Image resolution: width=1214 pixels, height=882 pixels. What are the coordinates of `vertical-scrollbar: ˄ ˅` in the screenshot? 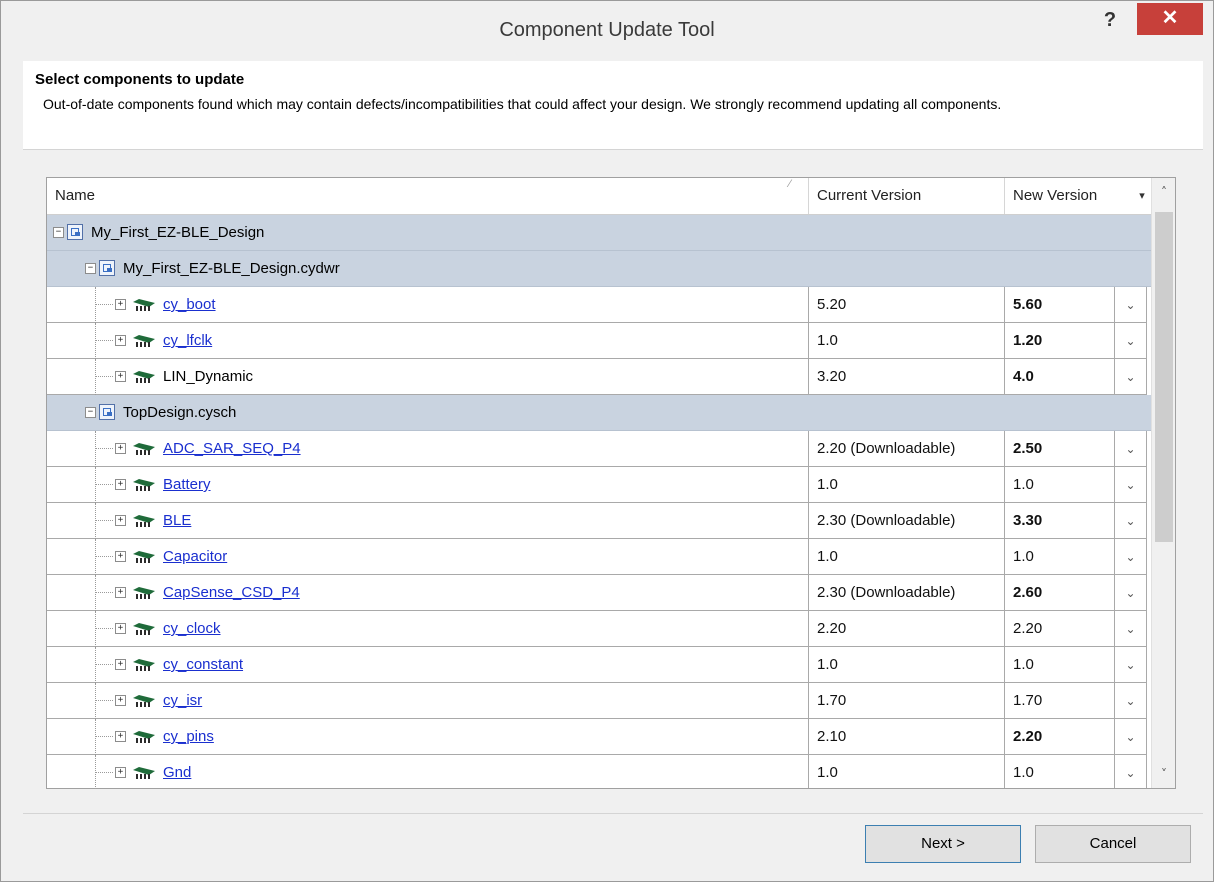 It's located at (1163, 483).